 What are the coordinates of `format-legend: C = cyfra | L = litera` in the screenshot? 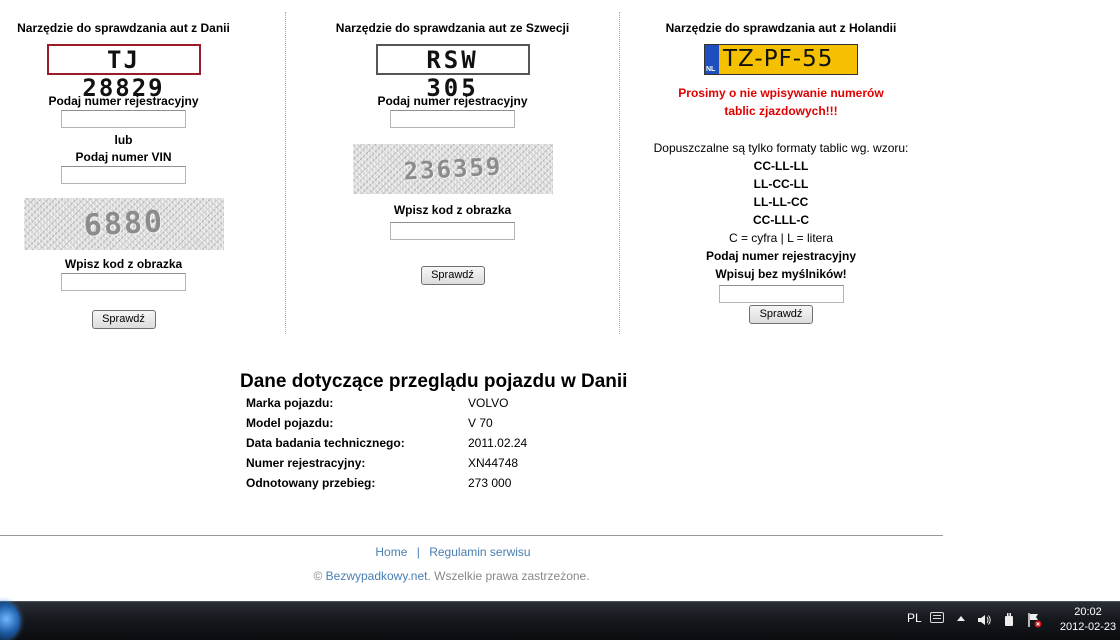 It's located at (781, 238).